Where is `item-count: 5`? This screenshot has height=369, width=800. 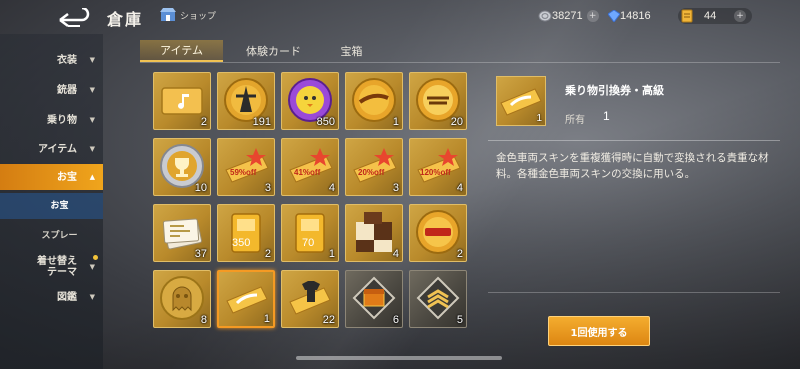
item-count: 5 is located at coordinates (459, 320).